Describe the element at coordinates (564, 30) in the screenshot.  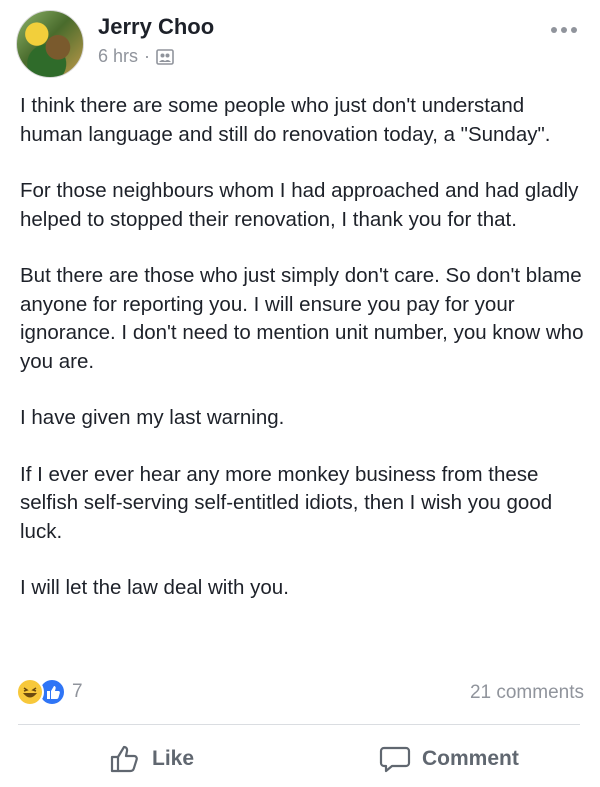
I see `more-options-icon` at that location.